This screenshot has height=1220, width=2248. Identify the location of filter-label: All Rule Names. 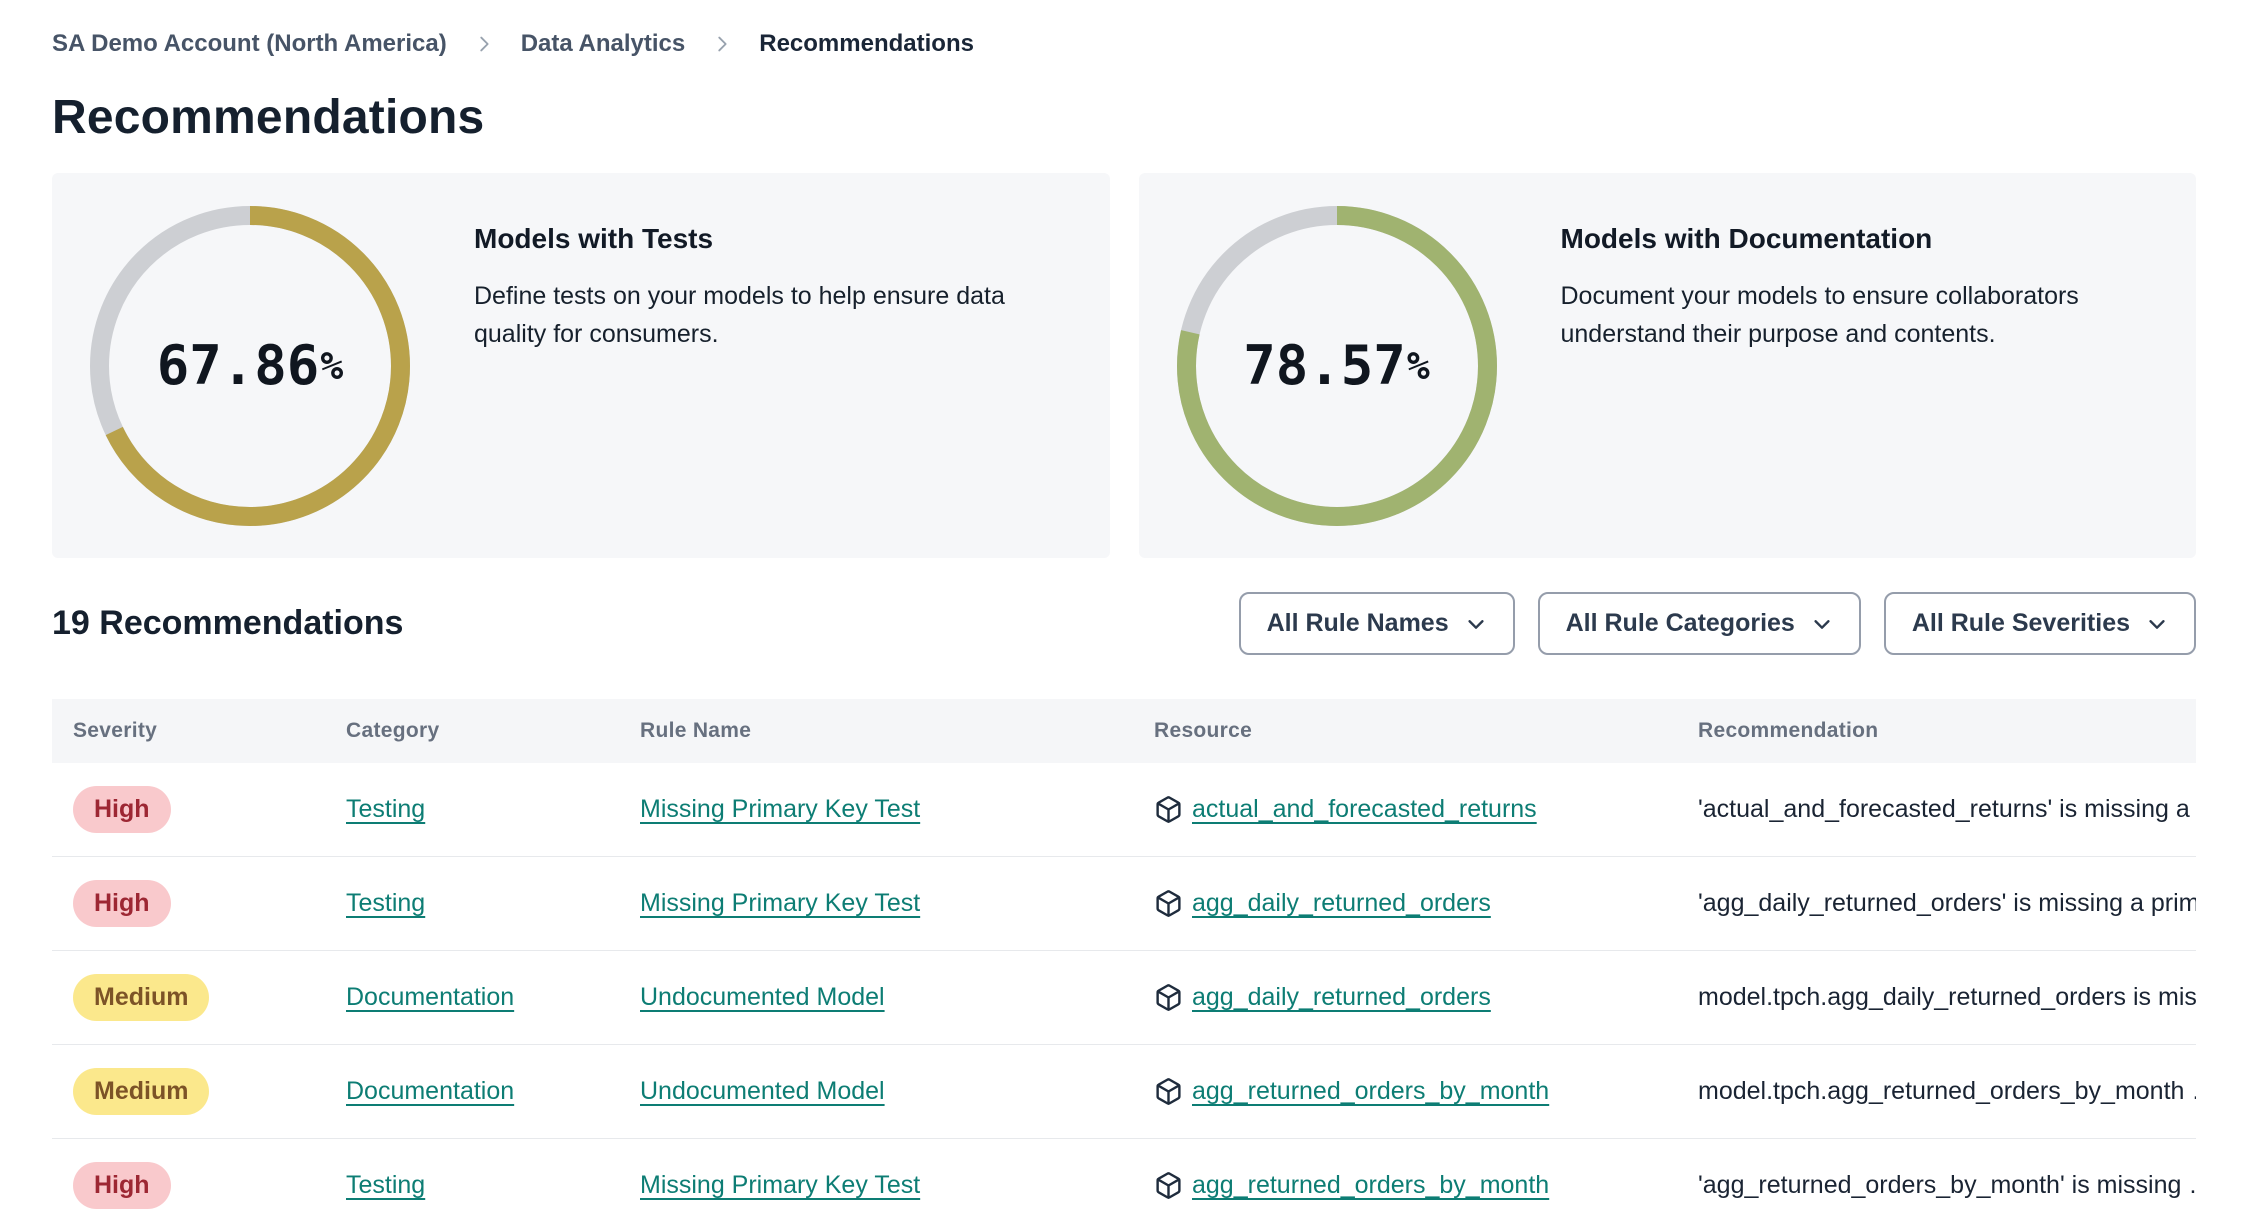
(1357, 623).